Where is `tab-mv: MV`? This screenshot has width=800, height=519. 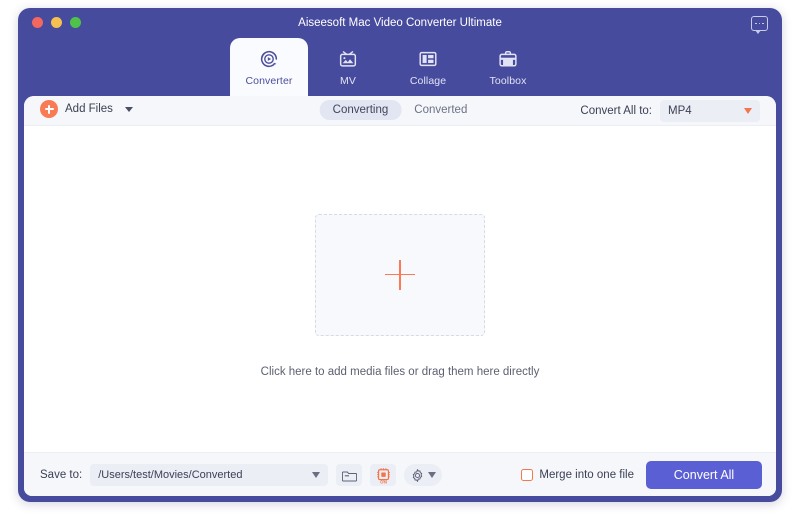
tab-mv: MV is located at coordinates (348, 67).